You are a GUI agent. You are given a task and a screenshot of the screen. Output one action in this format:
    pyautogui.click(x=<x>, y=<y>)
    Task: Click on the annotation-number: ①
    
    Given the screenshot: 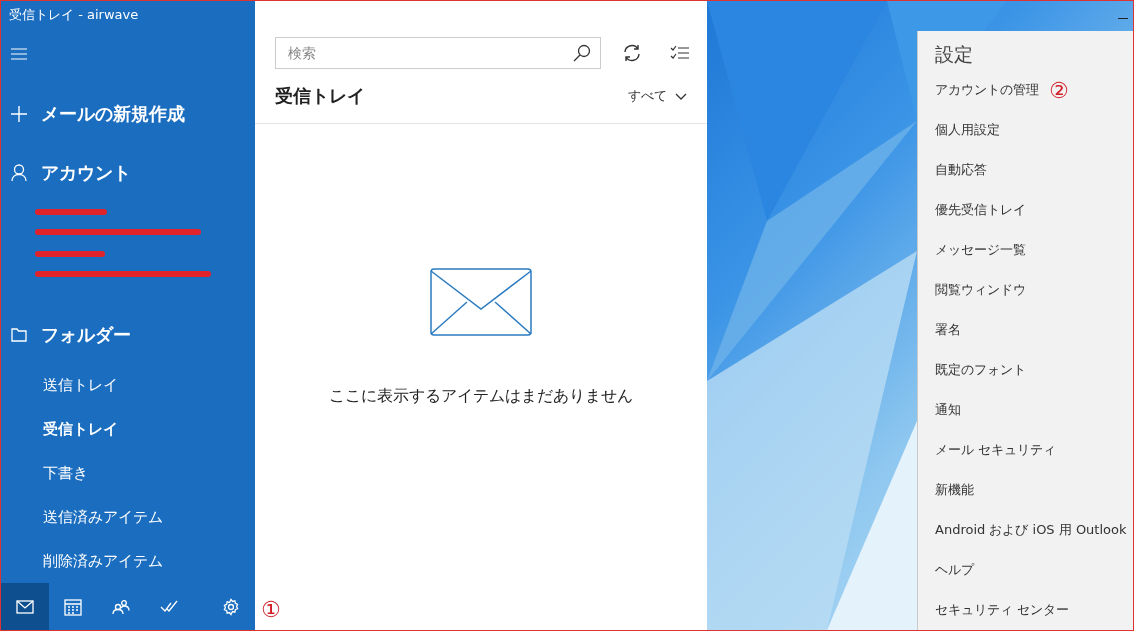 What is the action you would take?
    pyautogui.click(x=271, y=609)
    